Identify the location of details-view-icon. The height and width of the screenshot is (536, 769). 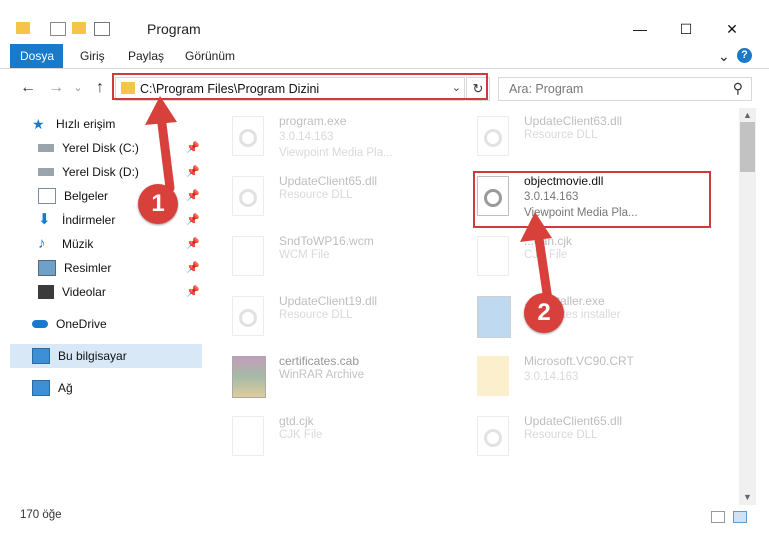
(718, 517).